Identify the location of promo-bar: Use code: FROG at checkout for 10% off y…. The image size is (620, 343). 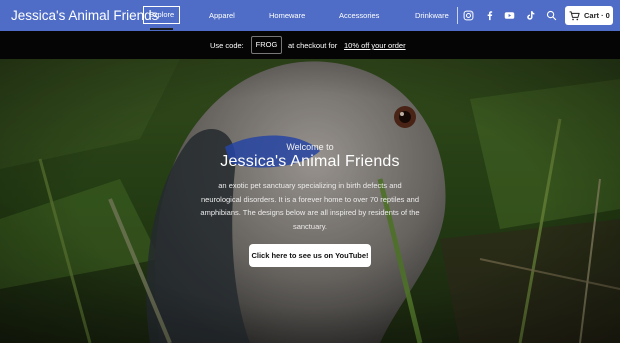
(310, 45).